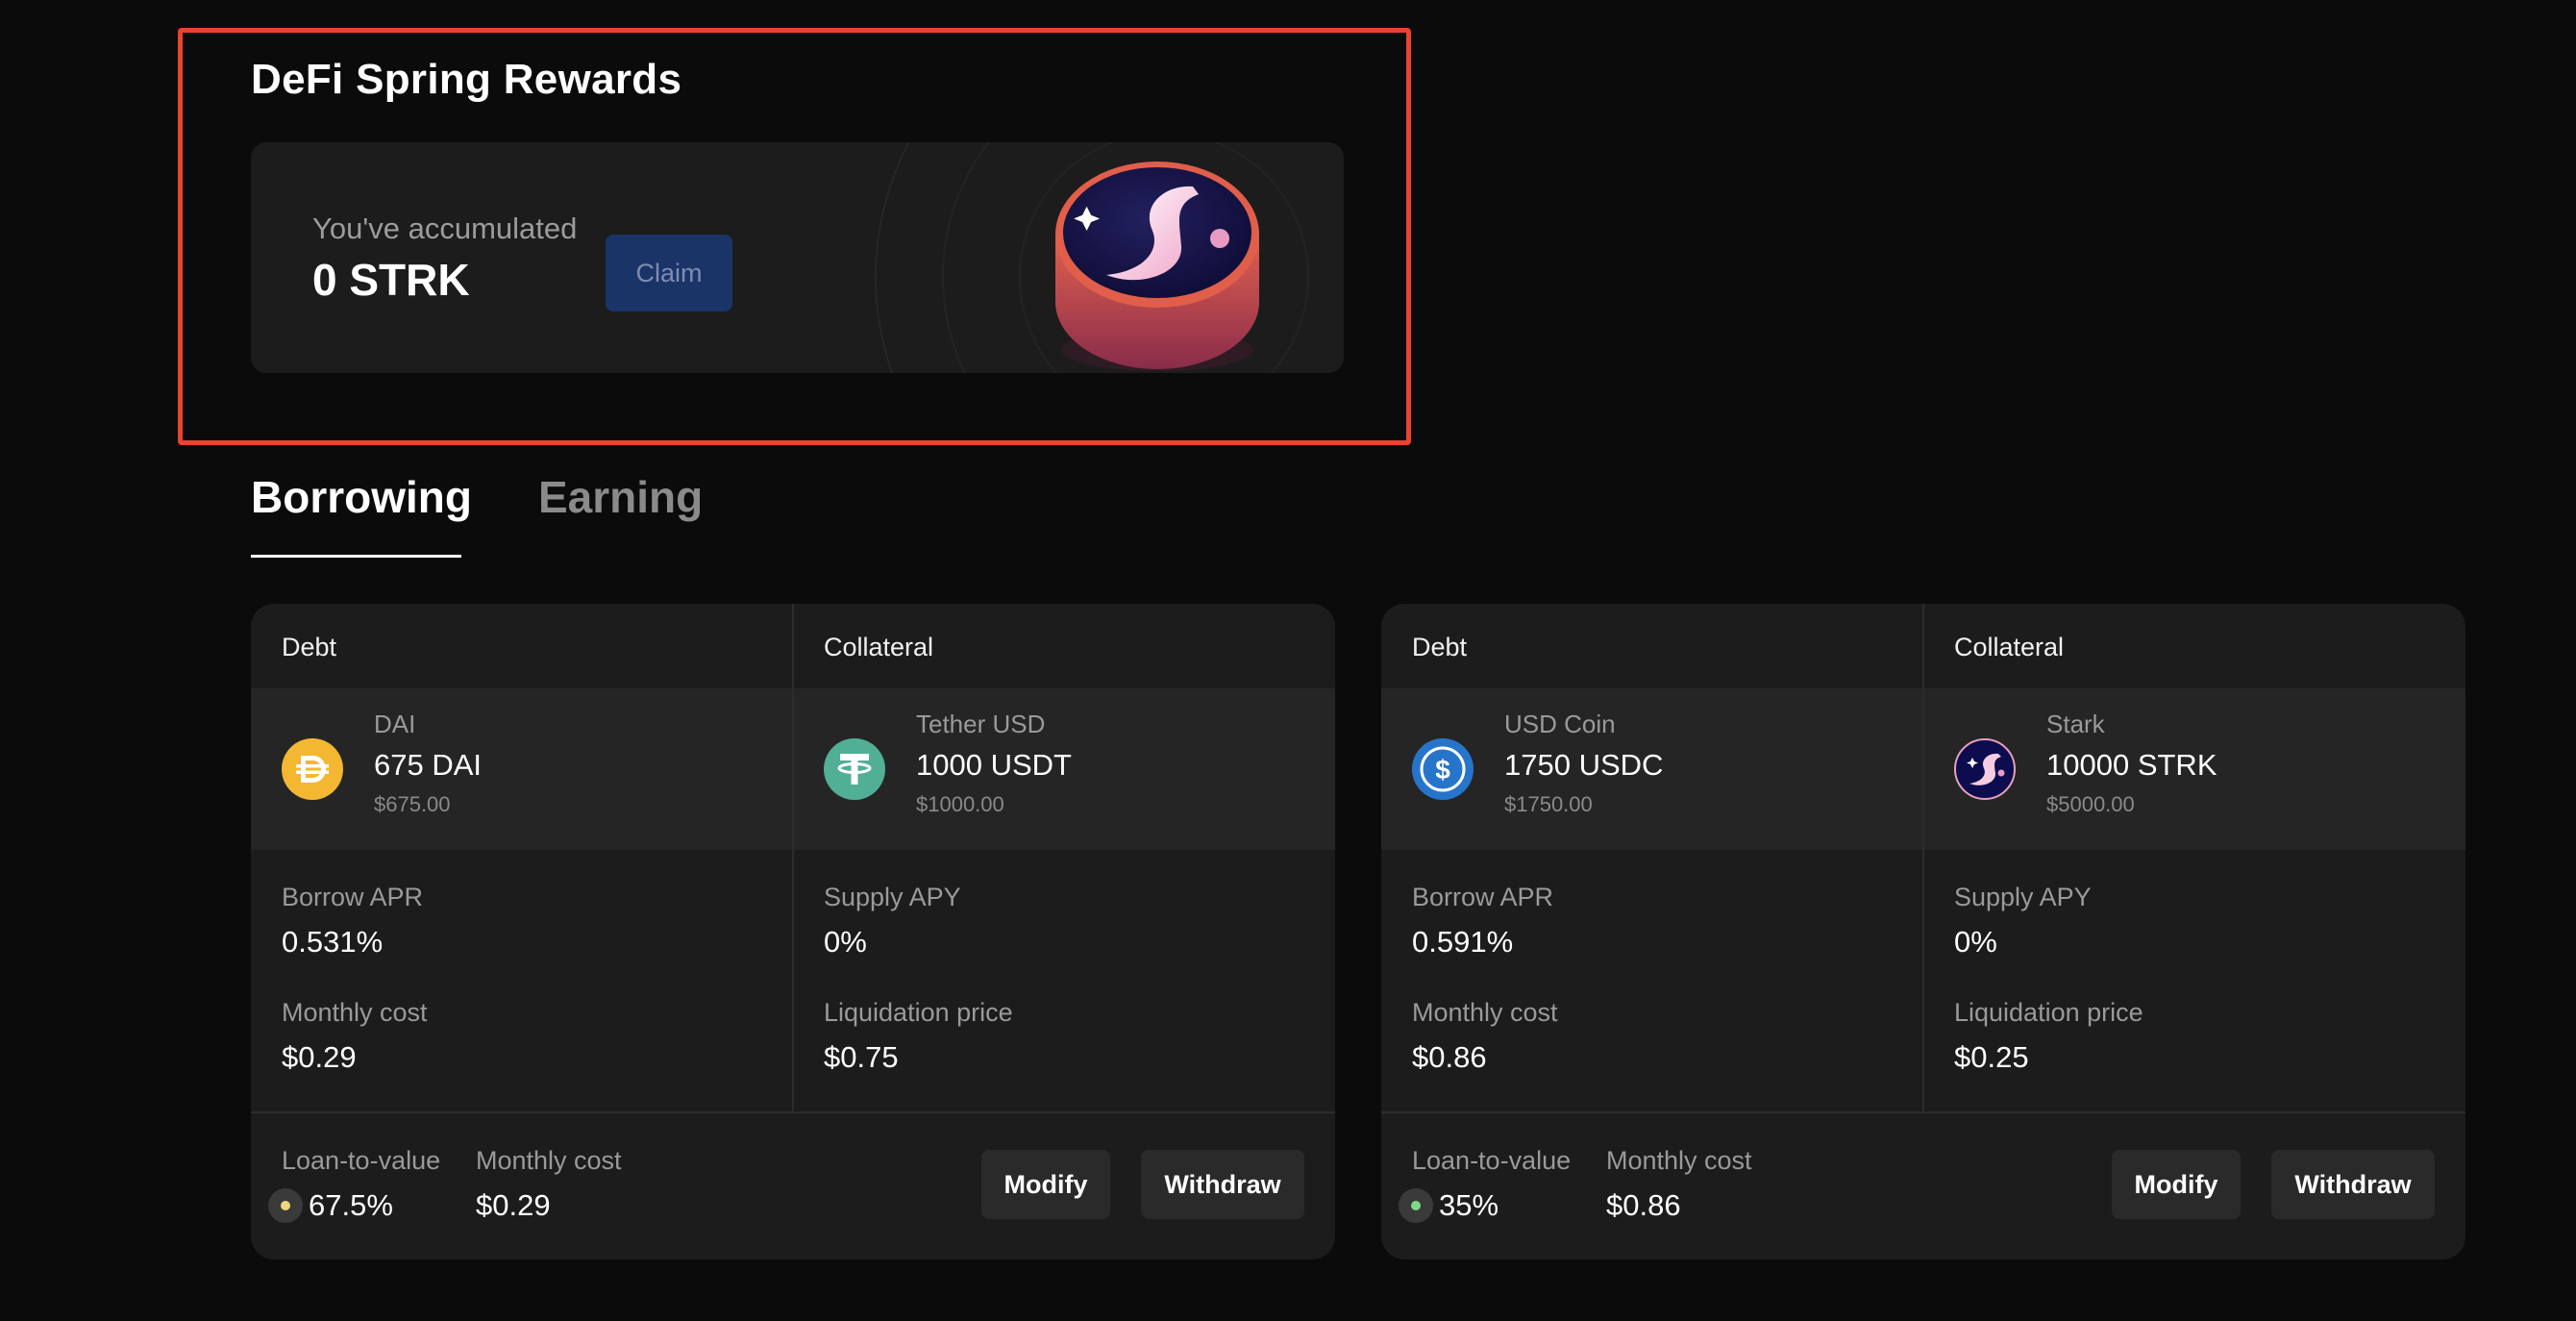 The height and width of the screenshot is (1321, 2576). Describe the element at coordinates (313, 769) in the screenshot. I see `dai-icon` at that location.